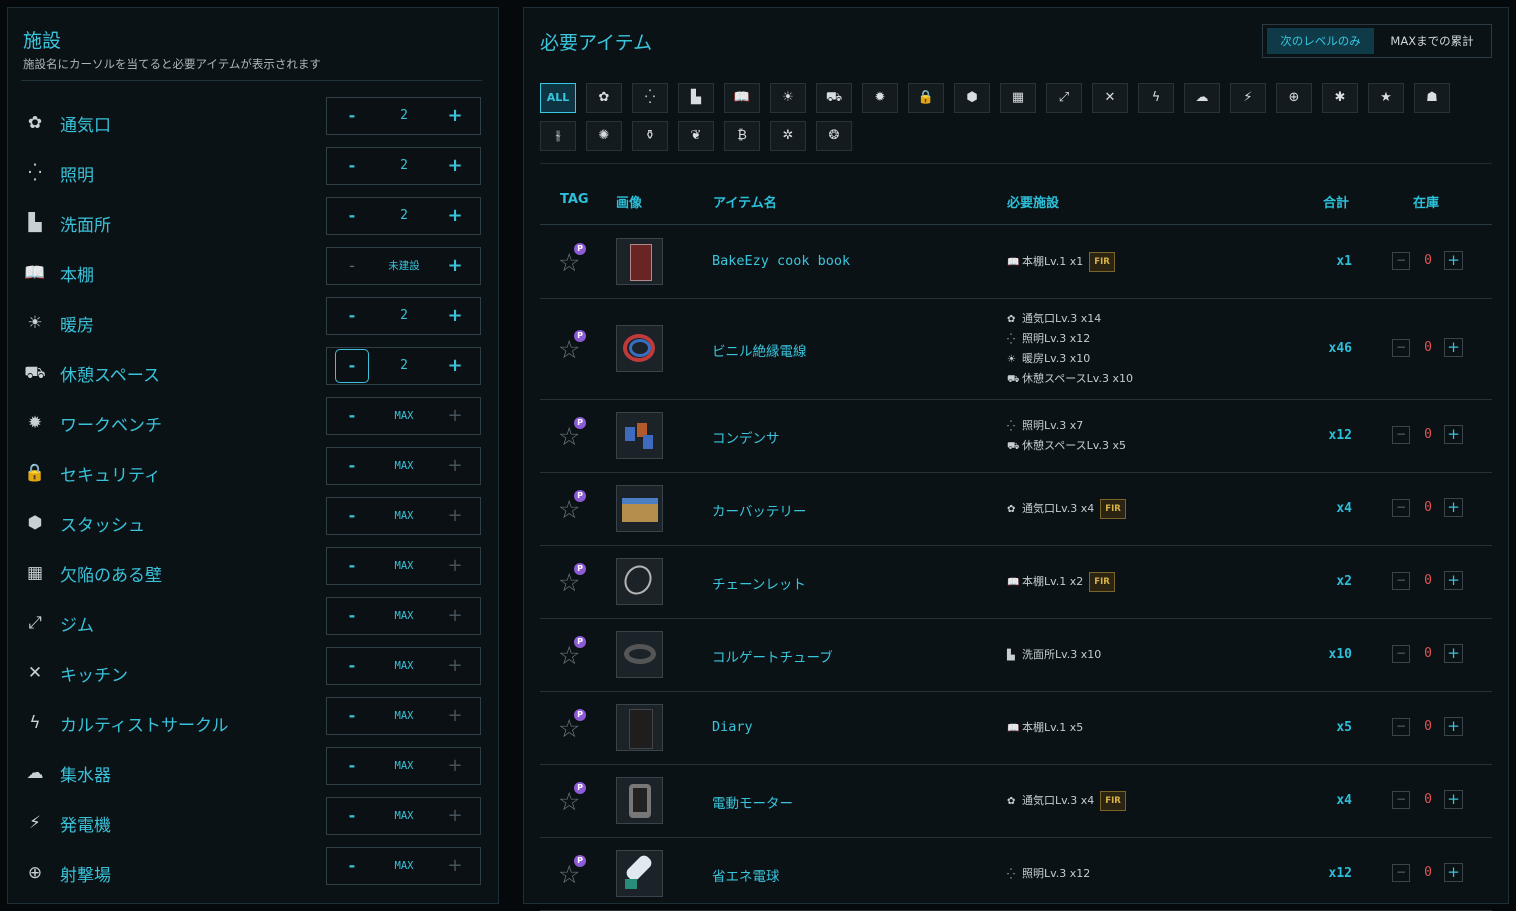 This screenshot has height=911, width=1516. What do you see at coordinates (604, 136) in the screenshot?
I see `nutrition-filter-icon: ✺` at bounding box center [604, 136].